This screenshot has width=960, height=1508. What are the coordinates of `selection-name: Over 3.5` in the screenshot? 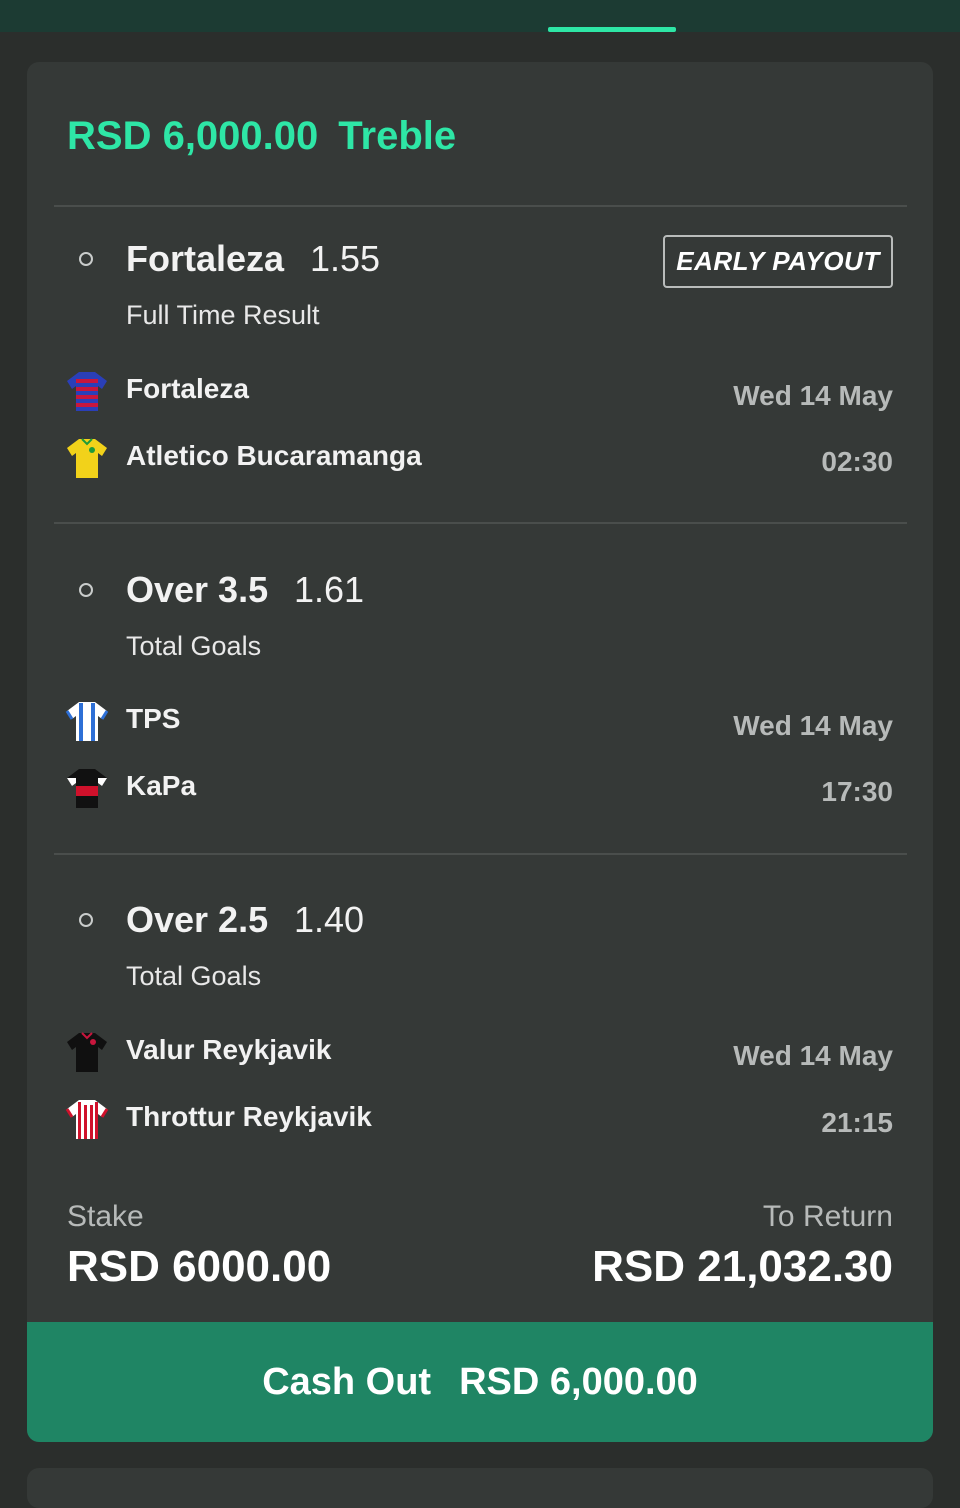 It's located at (197, 589).